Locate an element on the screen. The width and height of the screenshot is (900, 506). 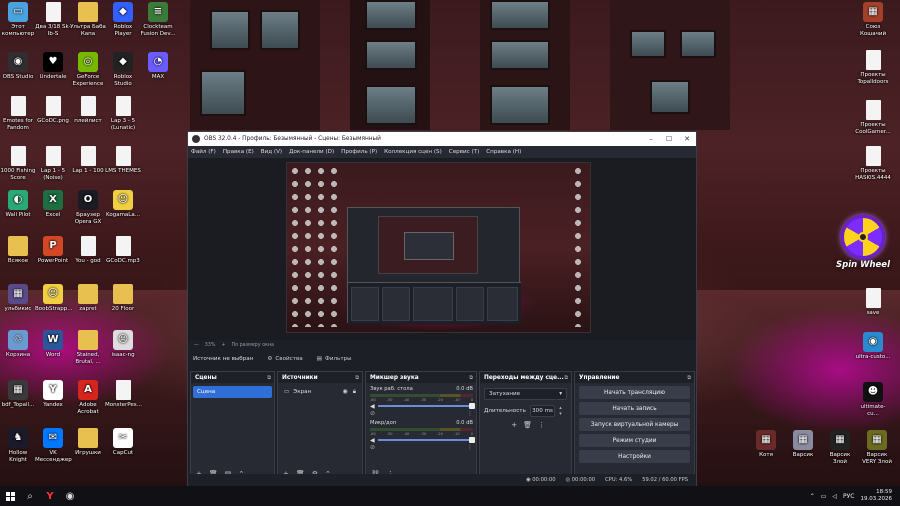
desktop-shortcut: ✂ CapCut is located at coordinates (123, 442).